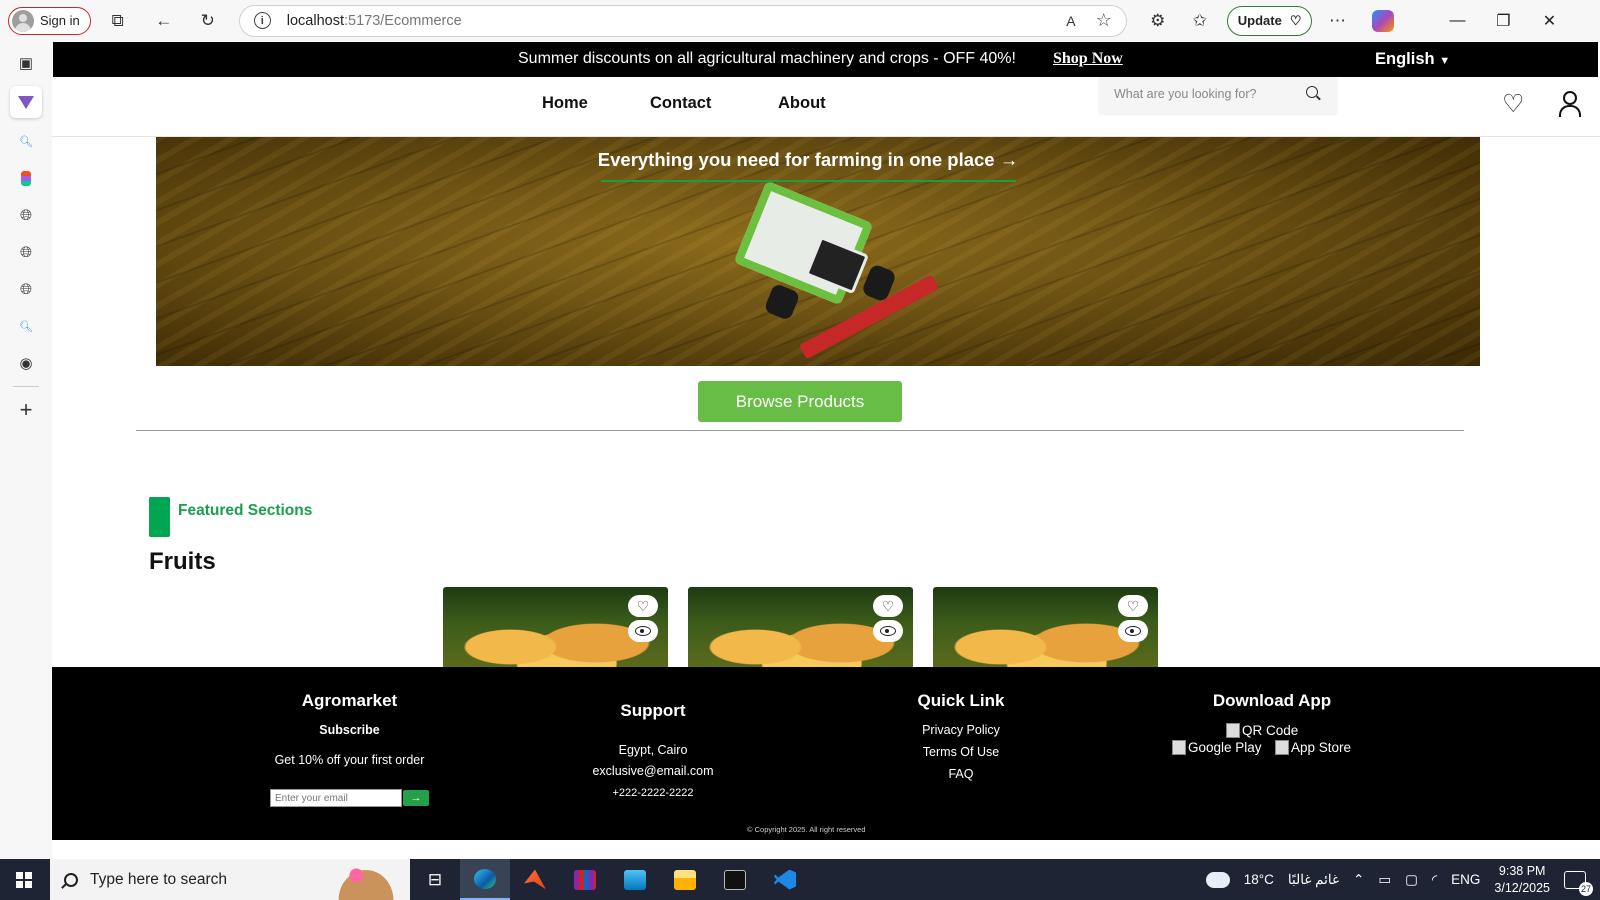  What do you see at coordinates (1088, 59) in the screenshot?
I see `shop-now-link: Shop Now` at bounding box center [1088, 59].